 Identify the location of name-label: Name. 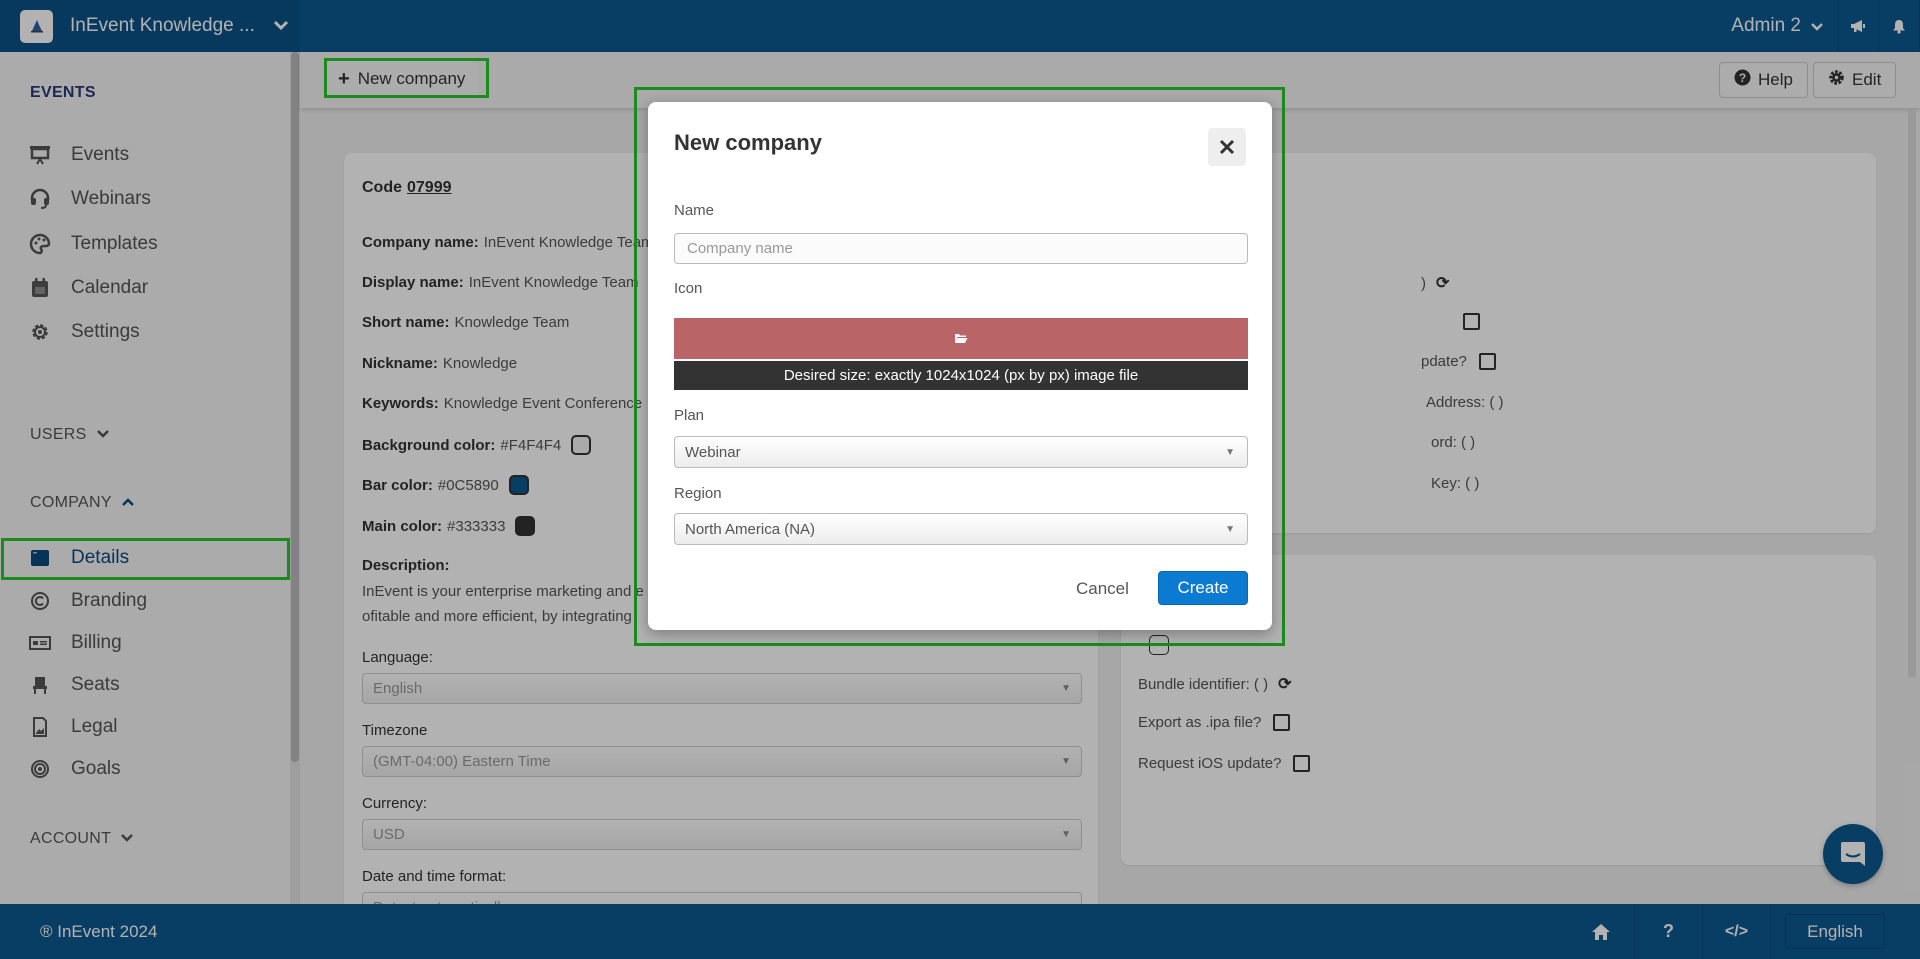
(694, 210).